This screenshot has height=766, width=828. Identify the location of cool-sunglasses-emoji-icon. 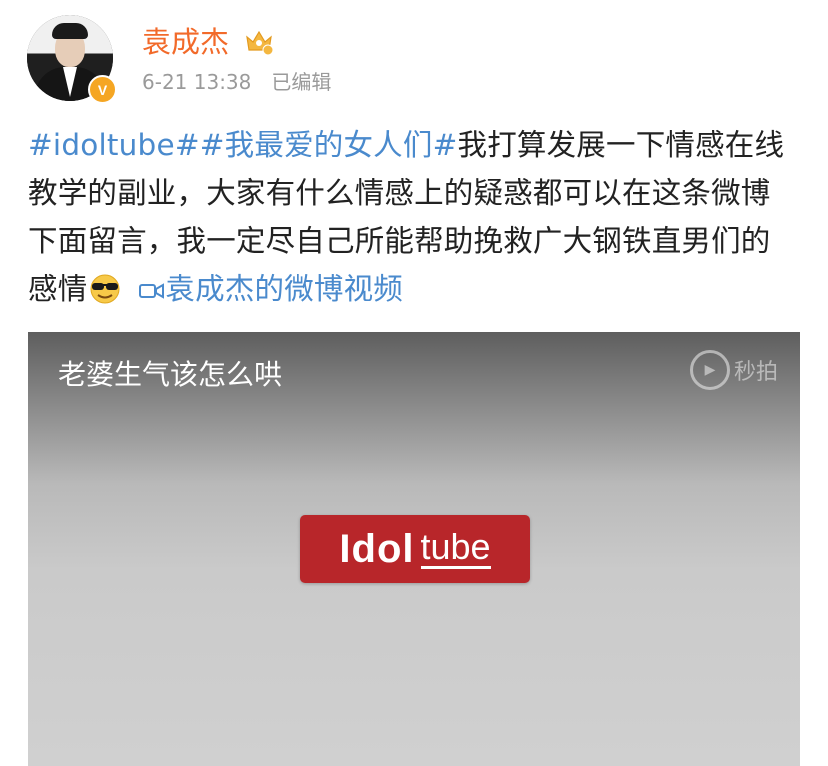
(105, 289).